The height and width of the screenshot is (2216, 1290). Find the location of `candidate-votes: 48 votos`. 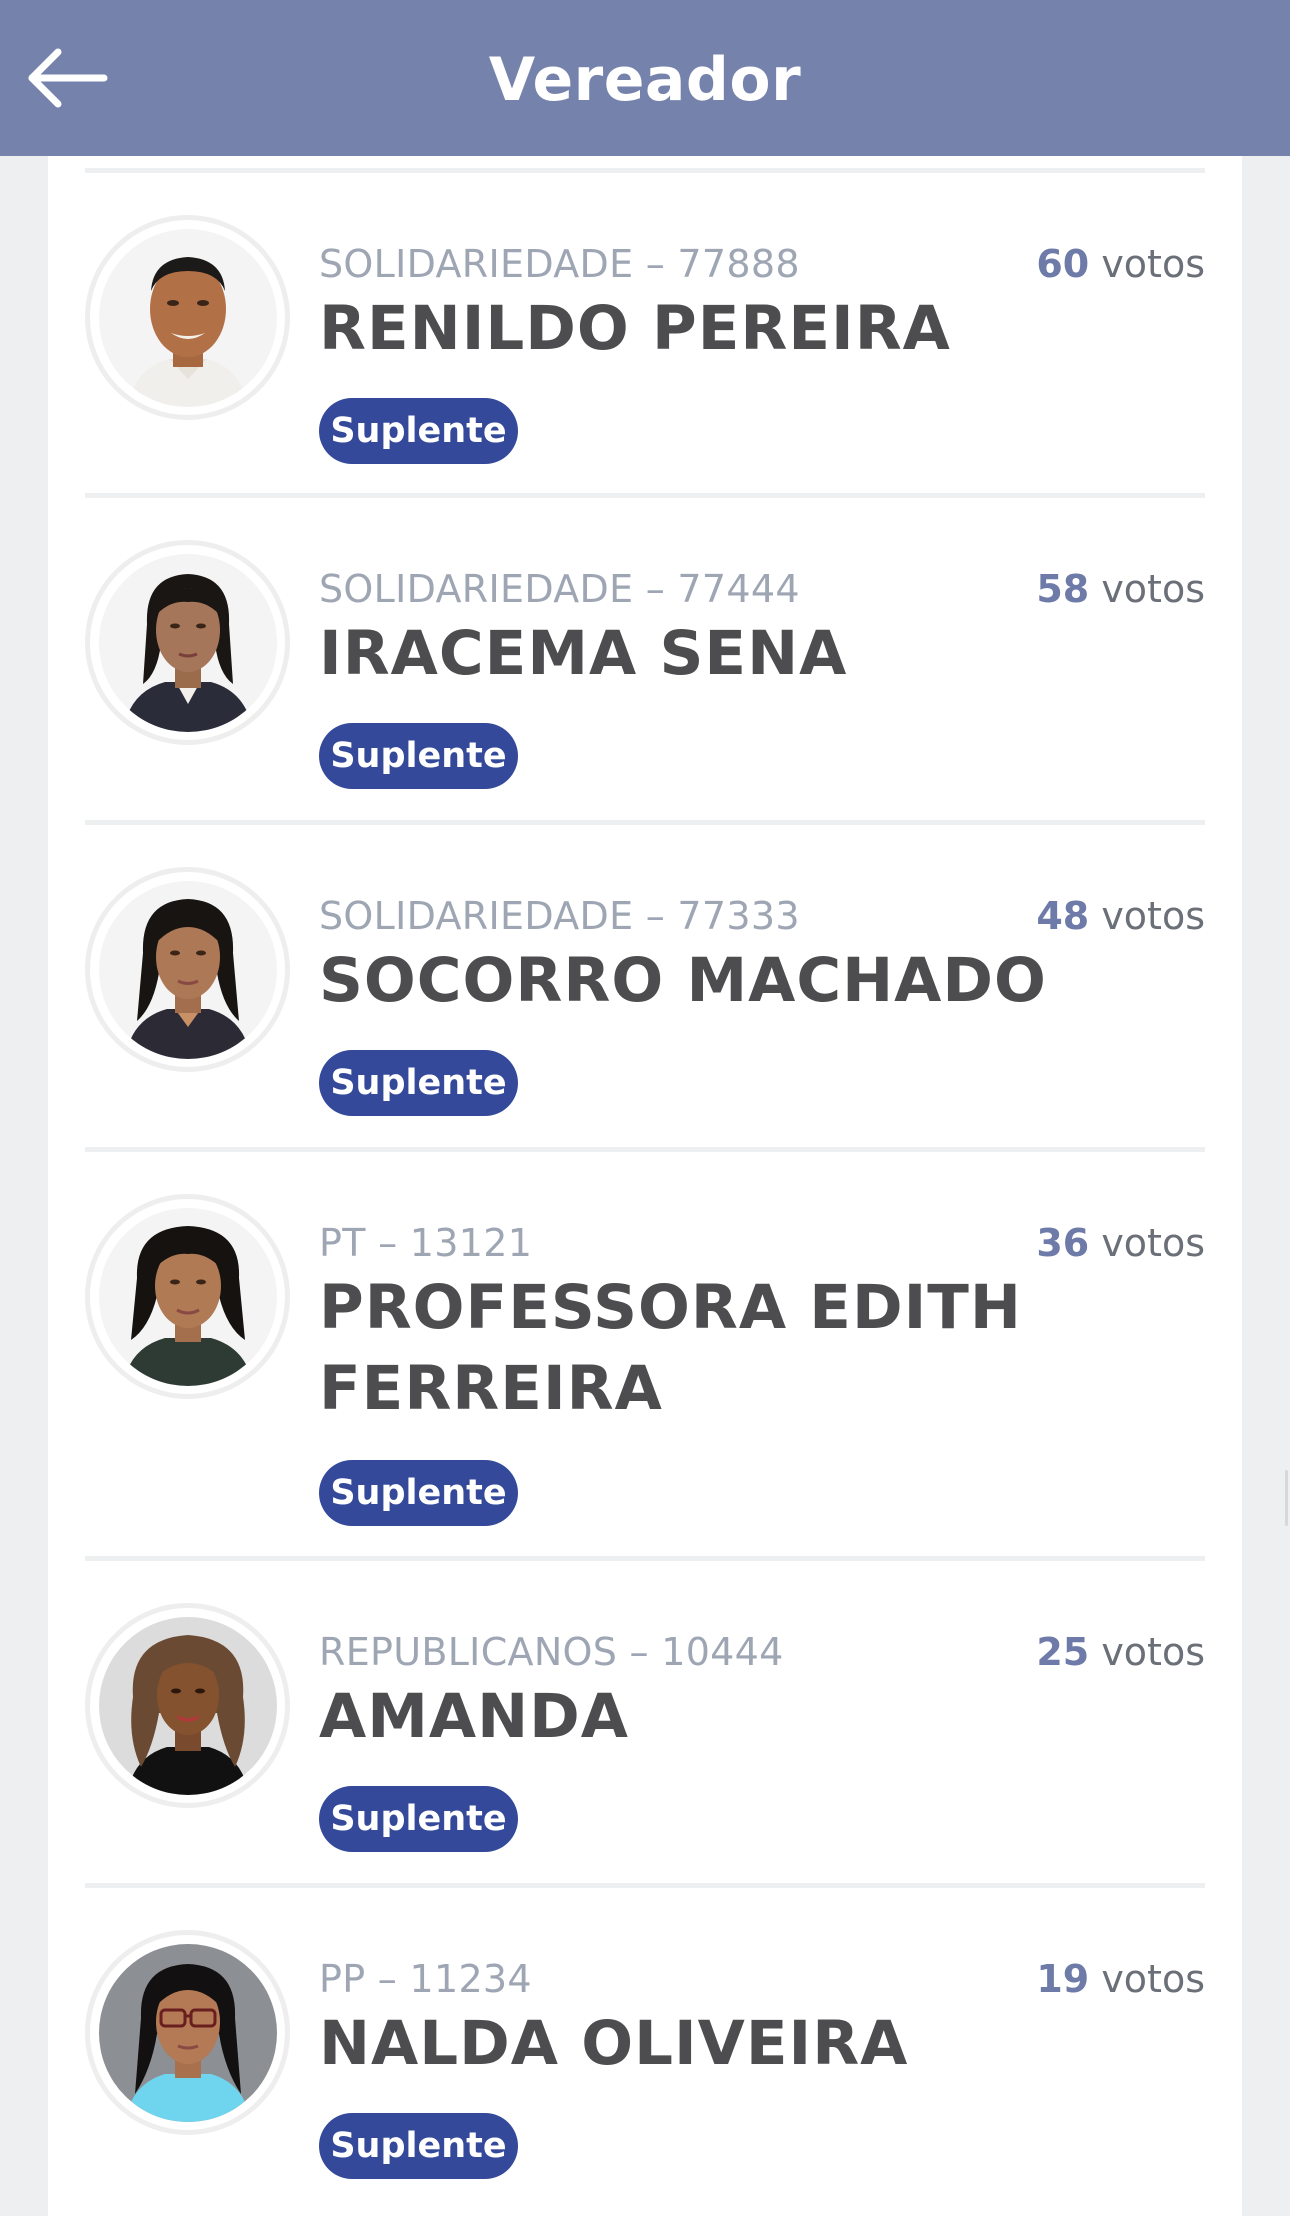

candidate-votes: 48 votos is located at coordinates (1120, 916).